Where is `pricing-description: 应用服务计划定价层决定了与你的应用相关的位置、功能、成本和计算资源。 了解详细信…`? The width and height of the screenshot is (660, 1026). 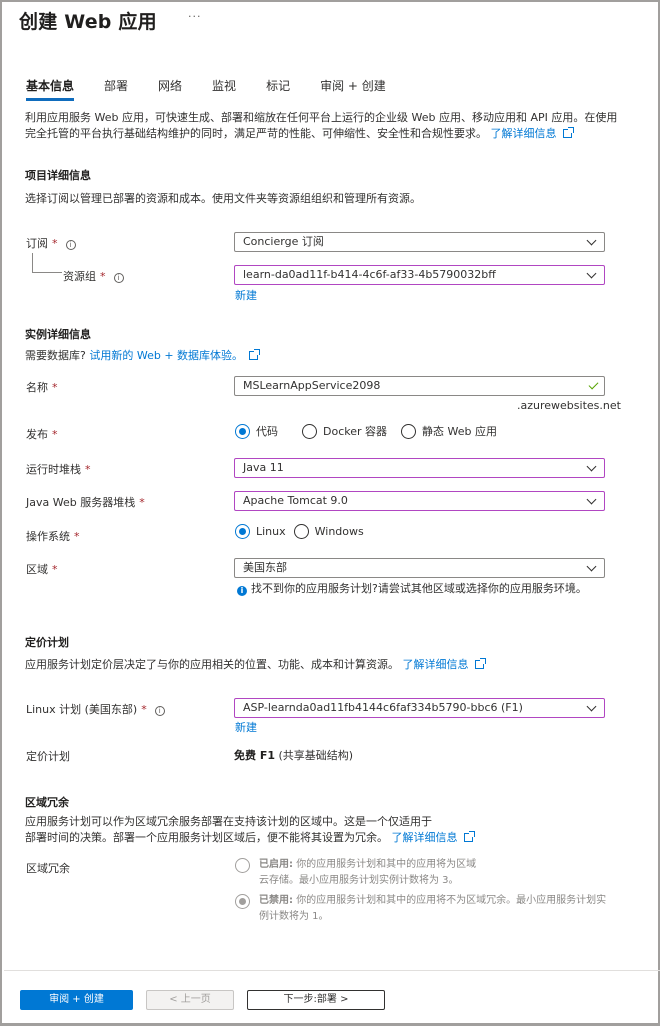
pricing-description: 应用服务计划定价层决定了与你的应用相关的位置、功能、成本和计算资源。 了解详细信… is located at coordinates (325, 665).